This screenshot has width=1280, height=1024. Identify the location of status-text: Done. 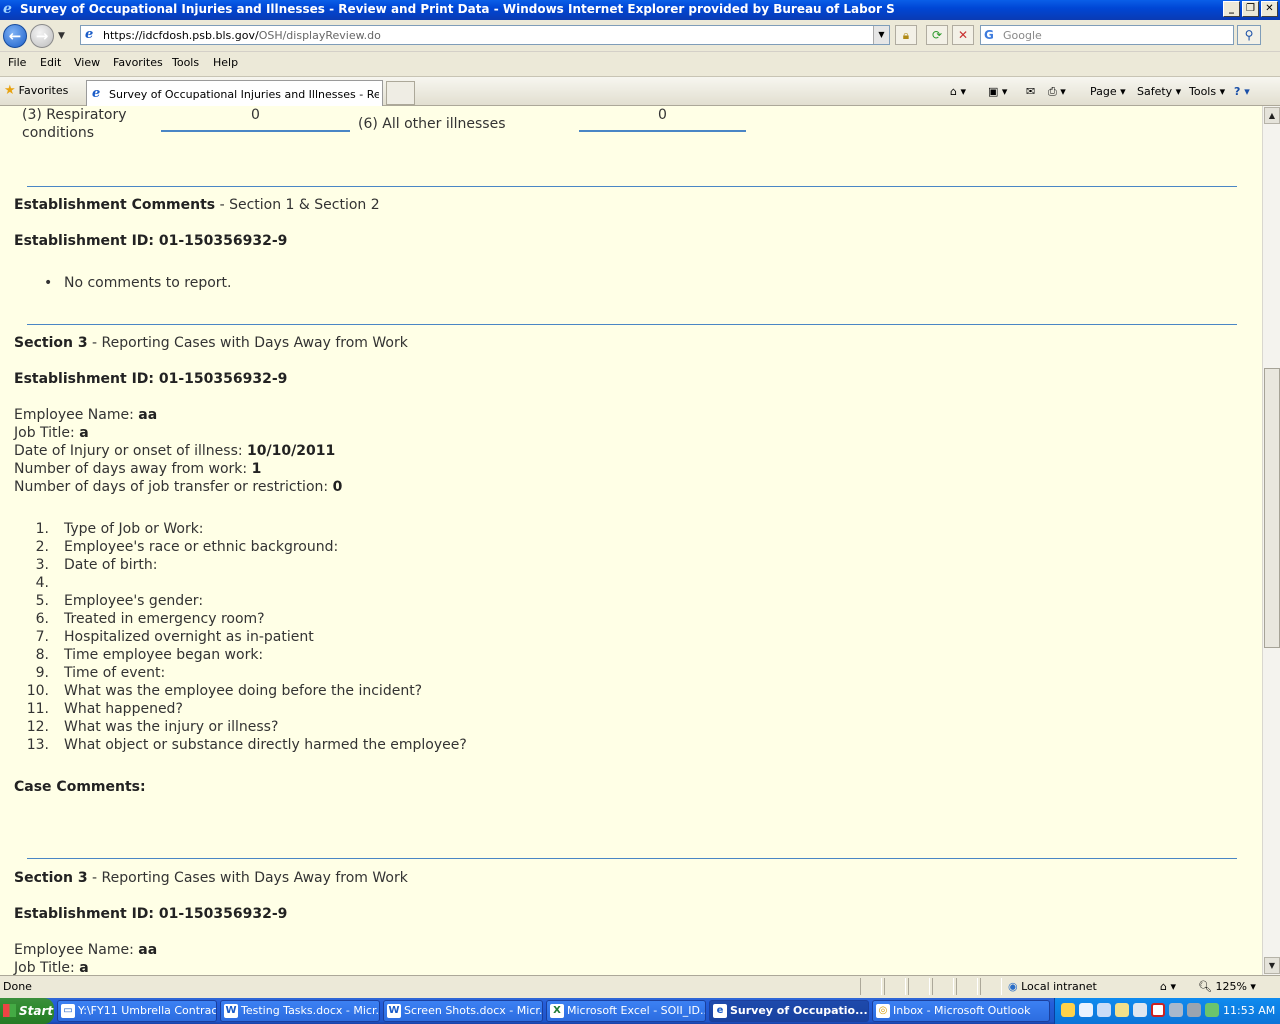
(17, 986).